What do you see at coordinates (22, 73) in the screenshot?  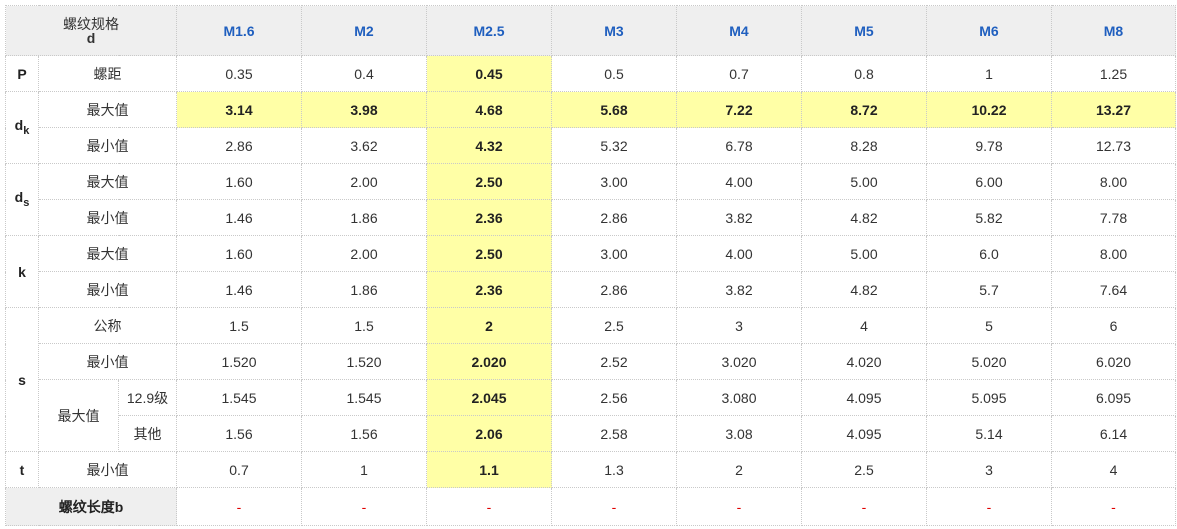 I see `symbol-p: P` at bounding box center [22, 73].